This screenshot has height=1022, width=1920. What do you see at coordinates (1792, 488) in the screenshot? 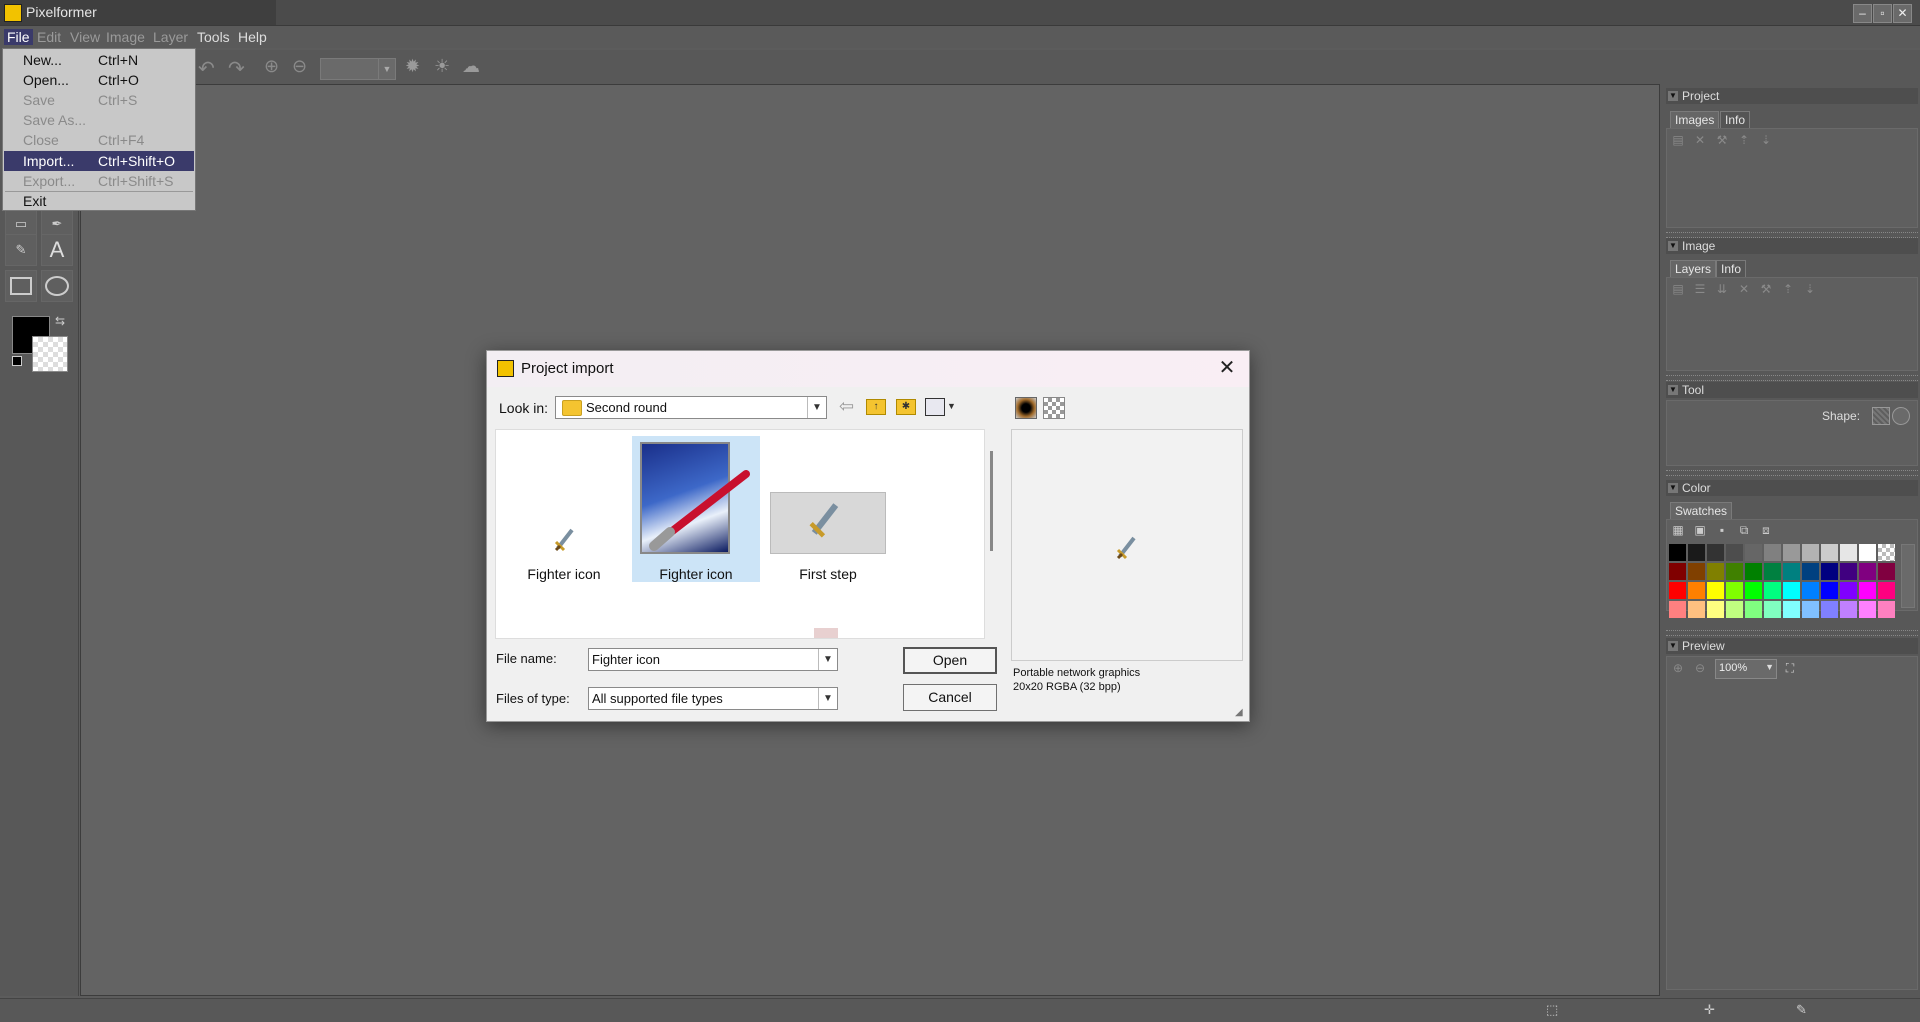
I see `panel-header-color: ▼ Color` at bounding box center [1792, 488].